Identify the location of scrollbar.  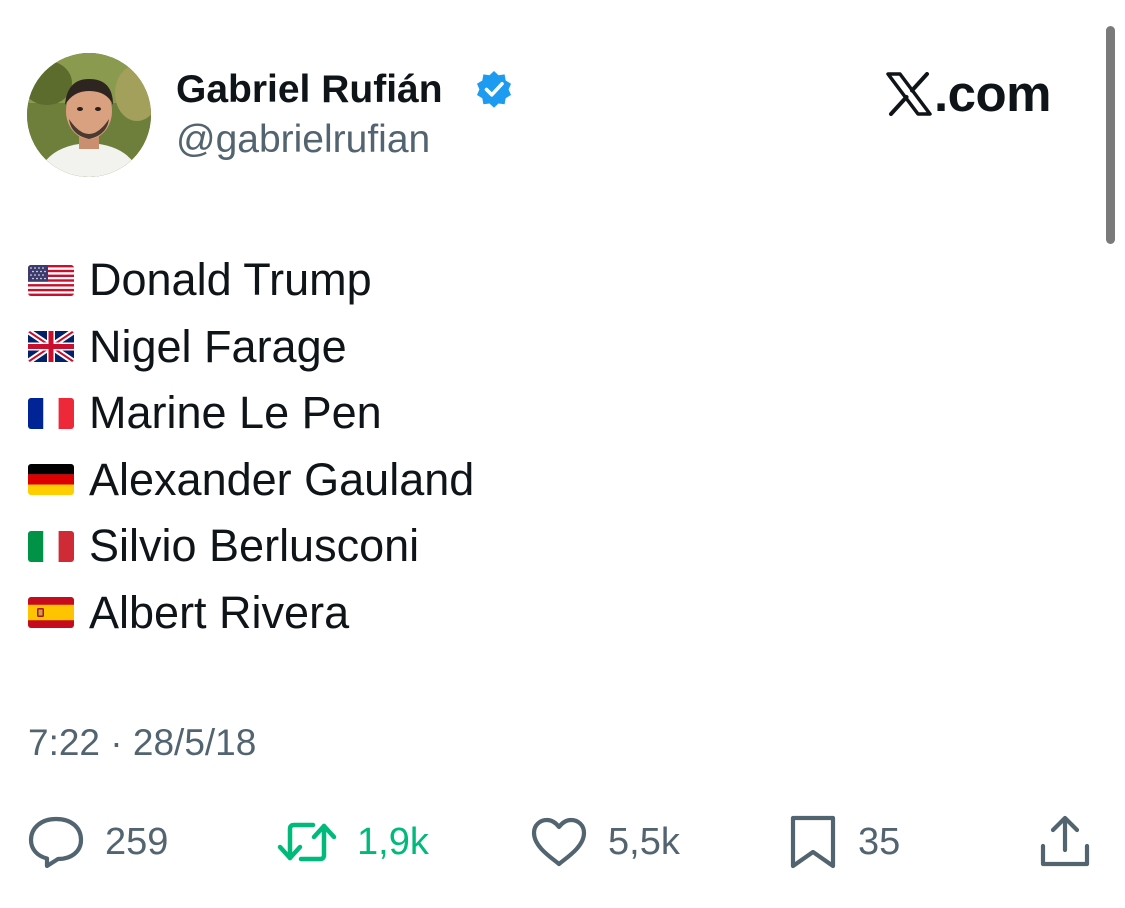
(1110, 135).